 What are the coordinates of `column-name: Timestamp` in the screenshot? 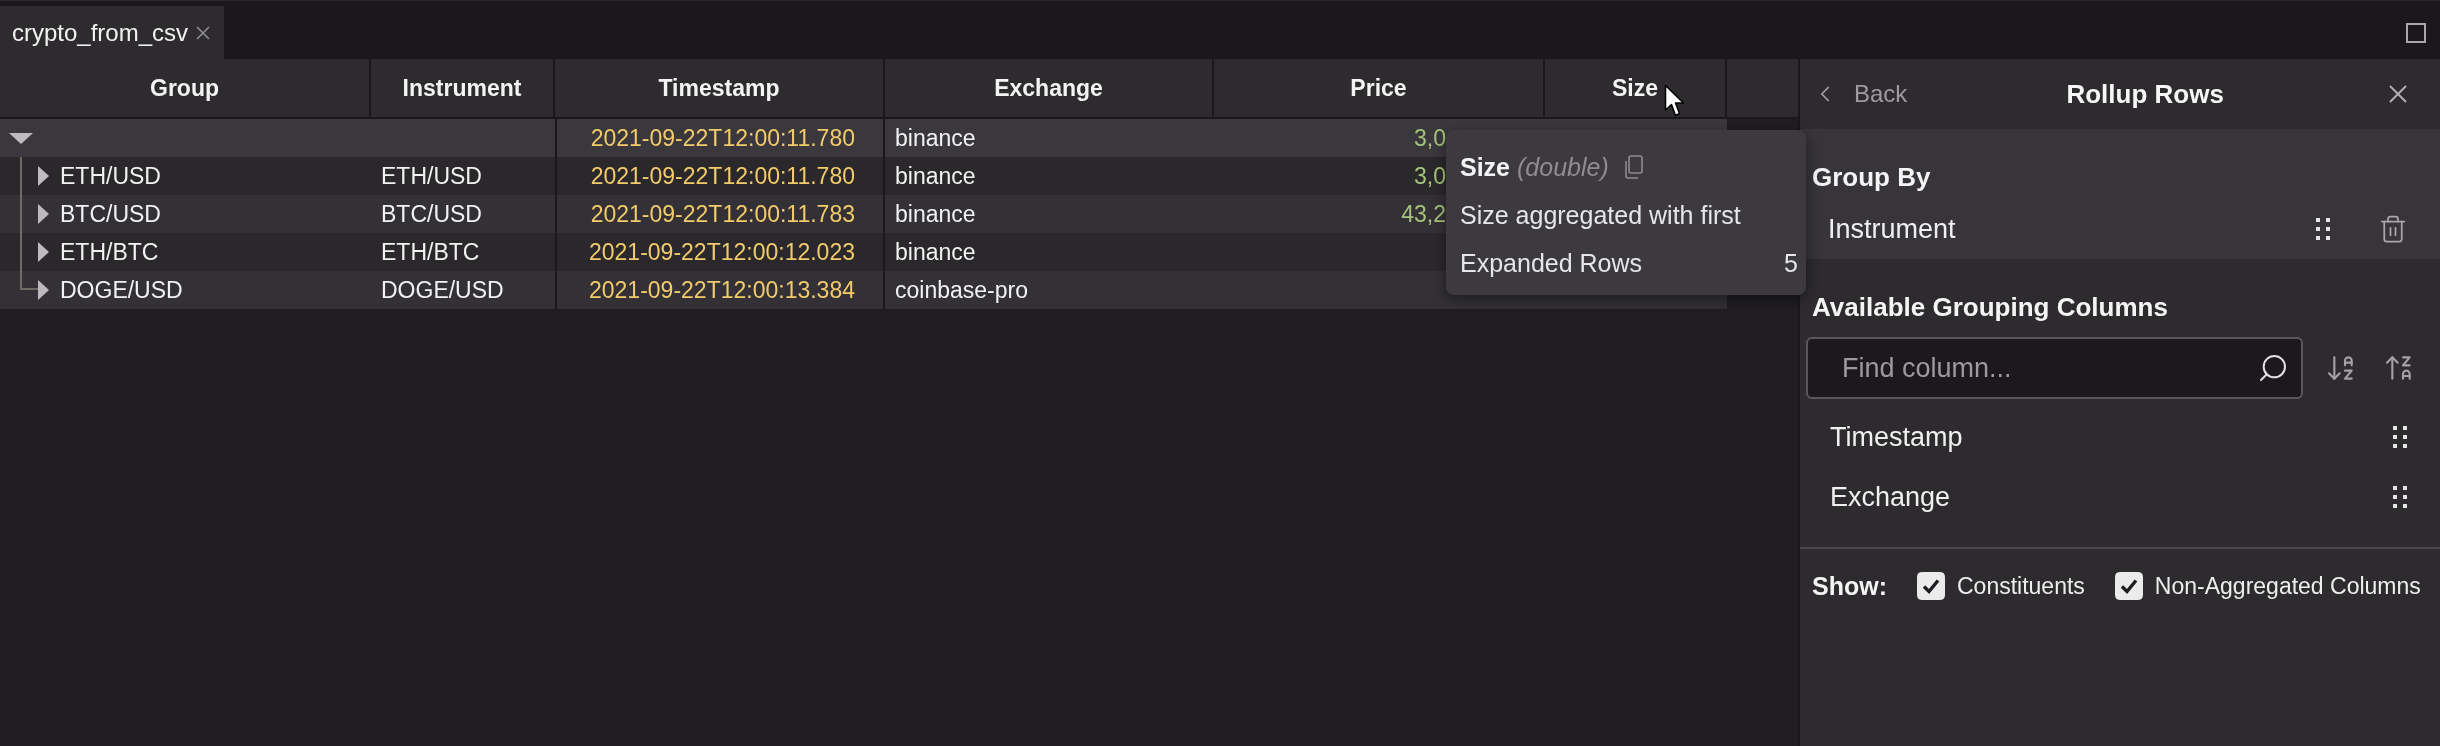 It's located at (2087, 437).